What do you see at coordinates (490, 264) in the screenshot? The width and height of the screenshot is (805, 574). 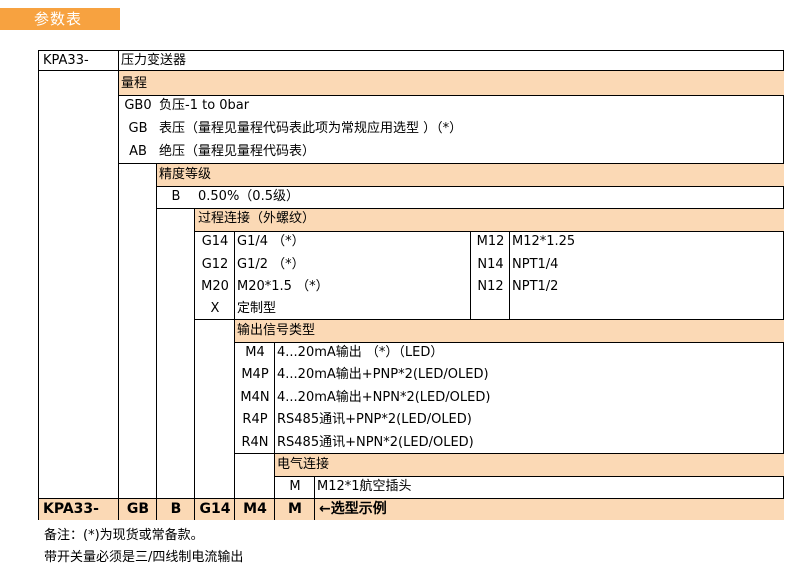 I see `process-code-n14: N14` at bounding box center [490, 264].